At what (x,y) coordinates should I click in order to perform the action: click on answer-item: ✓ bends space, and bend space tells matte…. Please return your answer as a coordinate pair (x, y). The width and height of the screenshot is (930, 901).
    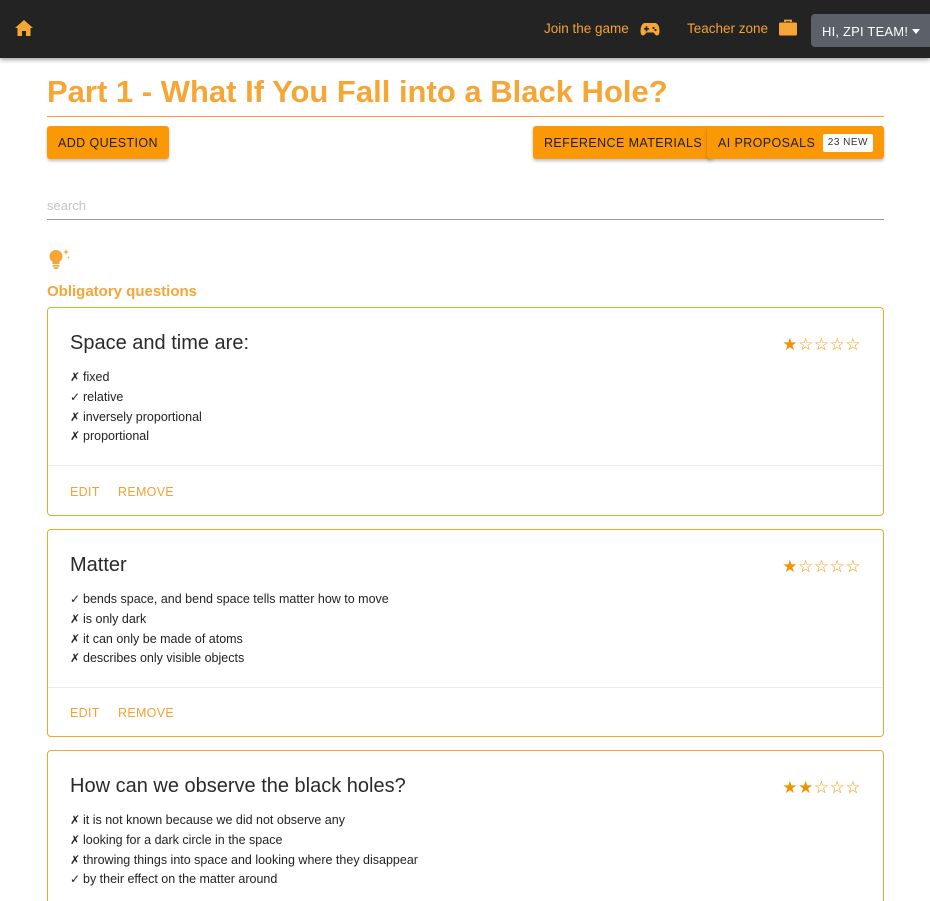
    Looking at the image, I should click on (229, 600).